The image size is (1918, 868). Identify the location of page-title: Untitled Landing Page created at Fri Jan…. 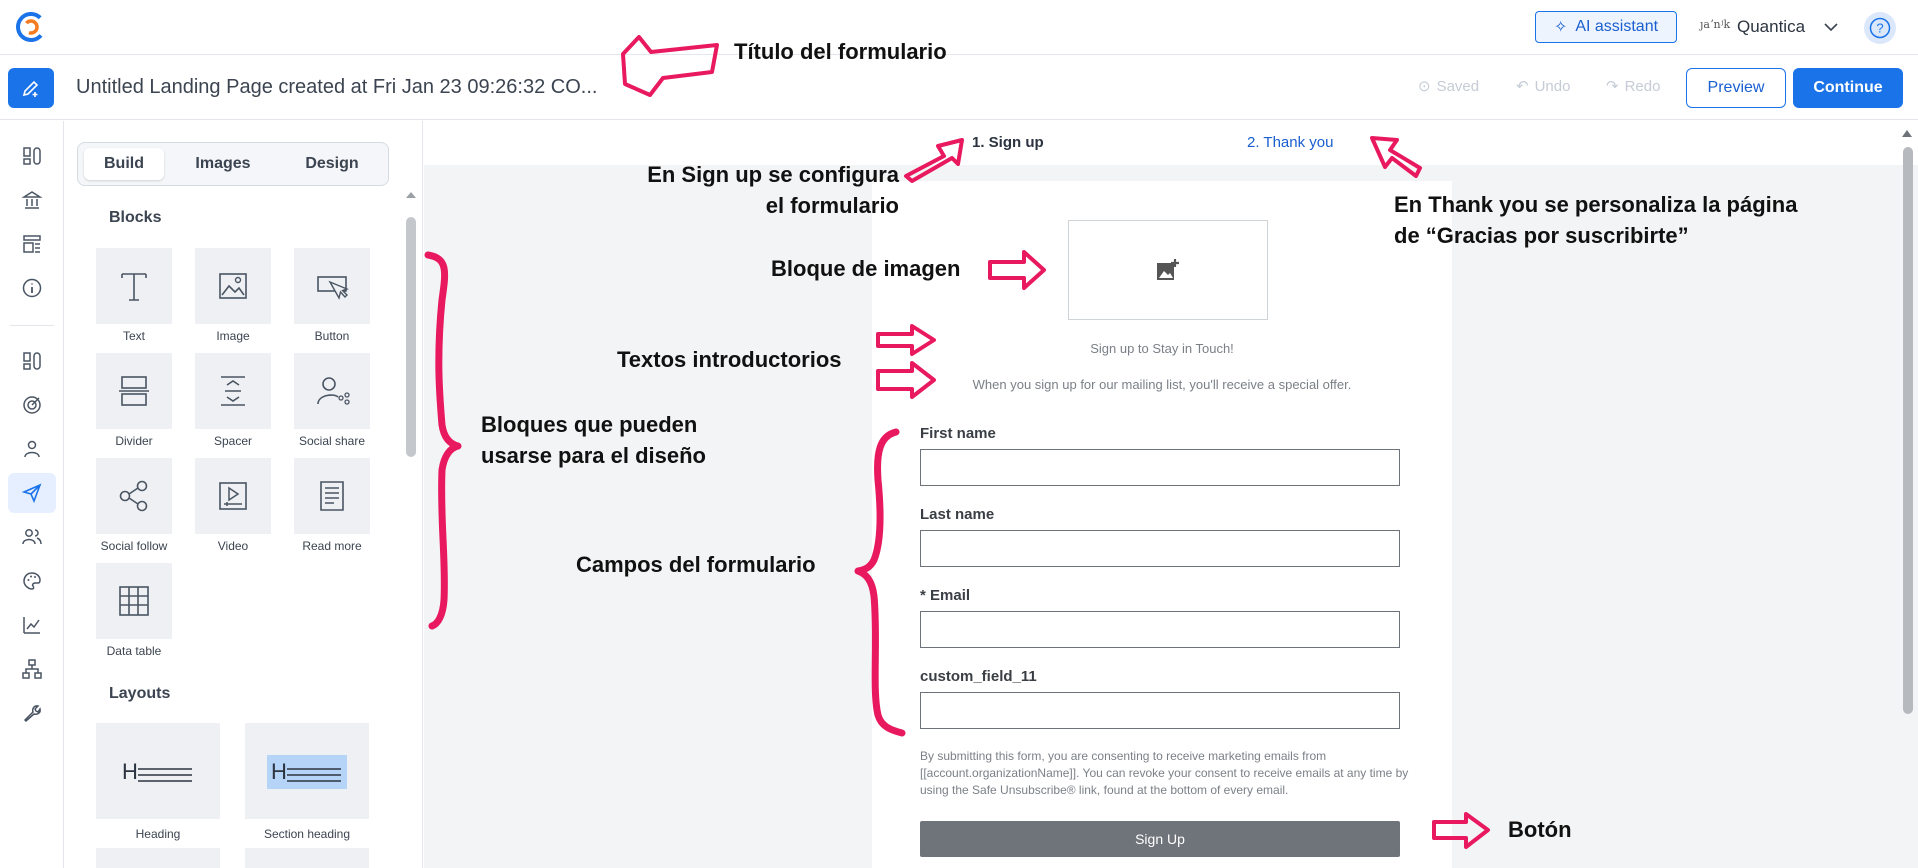
(336, 87).